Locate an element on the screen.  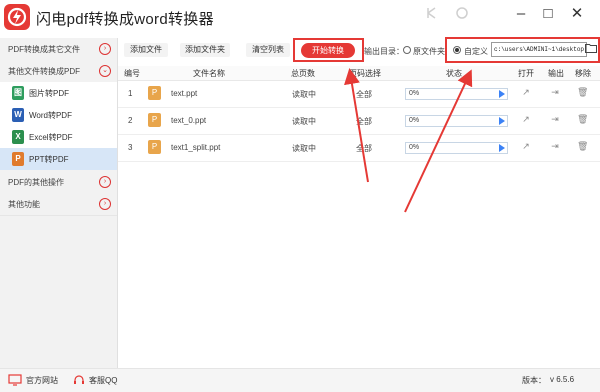
excel-icon: X is located at coordinates (18, 137).